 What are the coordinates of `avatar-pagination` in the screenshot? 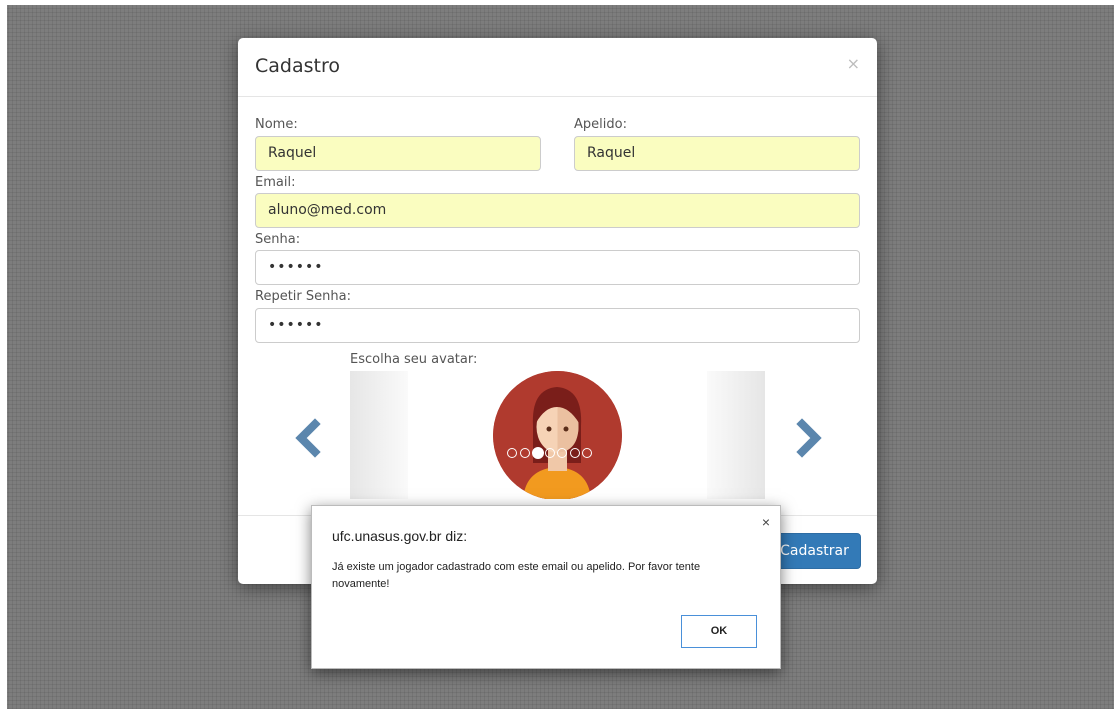 It's located at (557, 454).